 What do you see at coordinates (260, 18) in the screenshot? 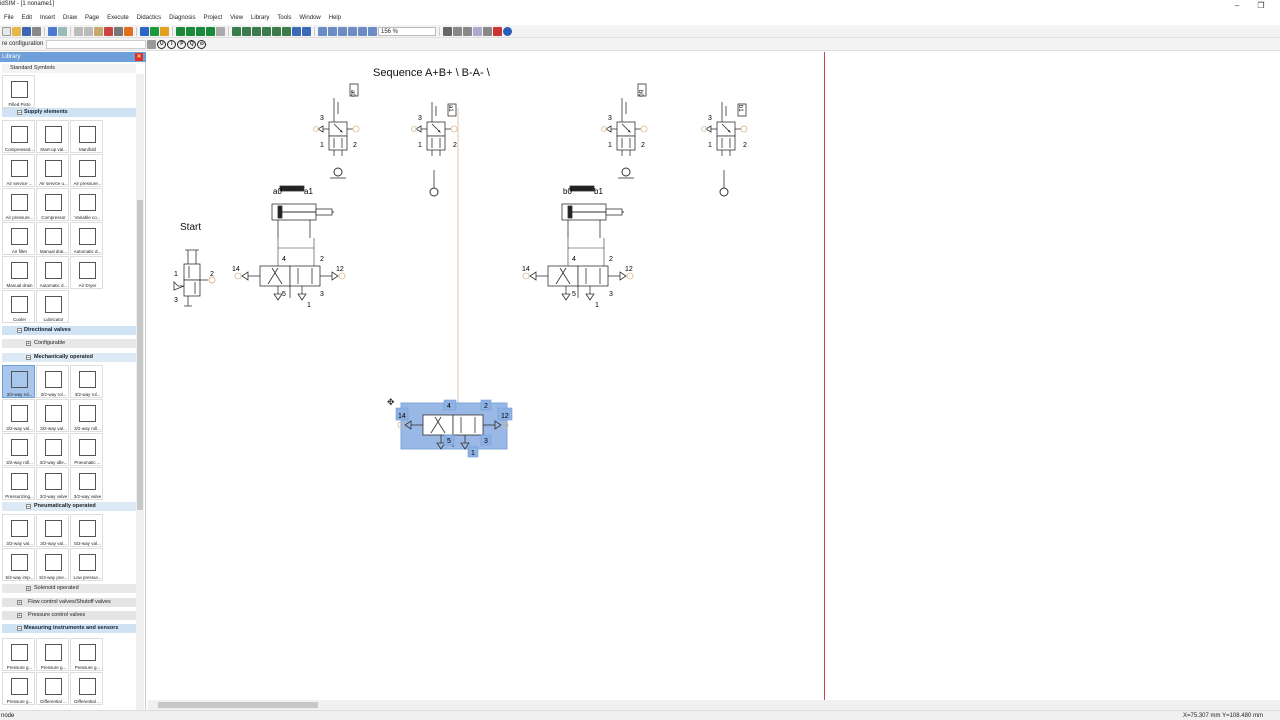
I see `menu-library: Library` at bounding box center [260, 18].